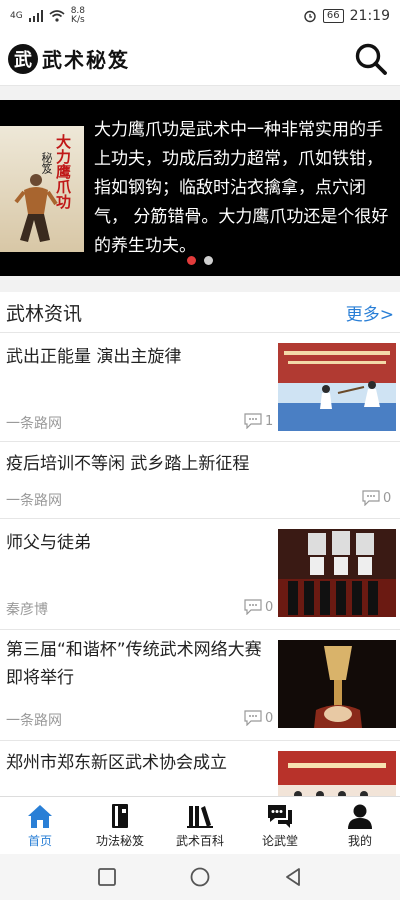  I want to click on news-item-title: 第三届“和谐杯”传统武术网络大赛 即将举行, so click(134, 664).